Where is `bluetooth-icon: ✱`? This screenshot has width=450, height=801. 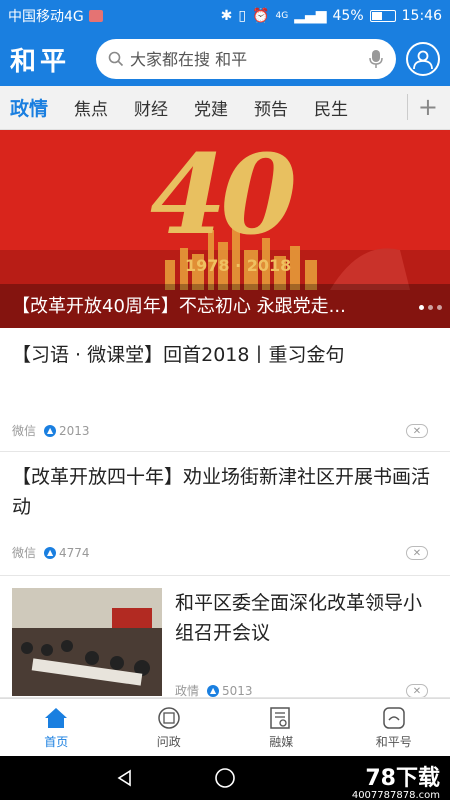
bluetooth-icon: ✱ is located at coordinates (227, 16).